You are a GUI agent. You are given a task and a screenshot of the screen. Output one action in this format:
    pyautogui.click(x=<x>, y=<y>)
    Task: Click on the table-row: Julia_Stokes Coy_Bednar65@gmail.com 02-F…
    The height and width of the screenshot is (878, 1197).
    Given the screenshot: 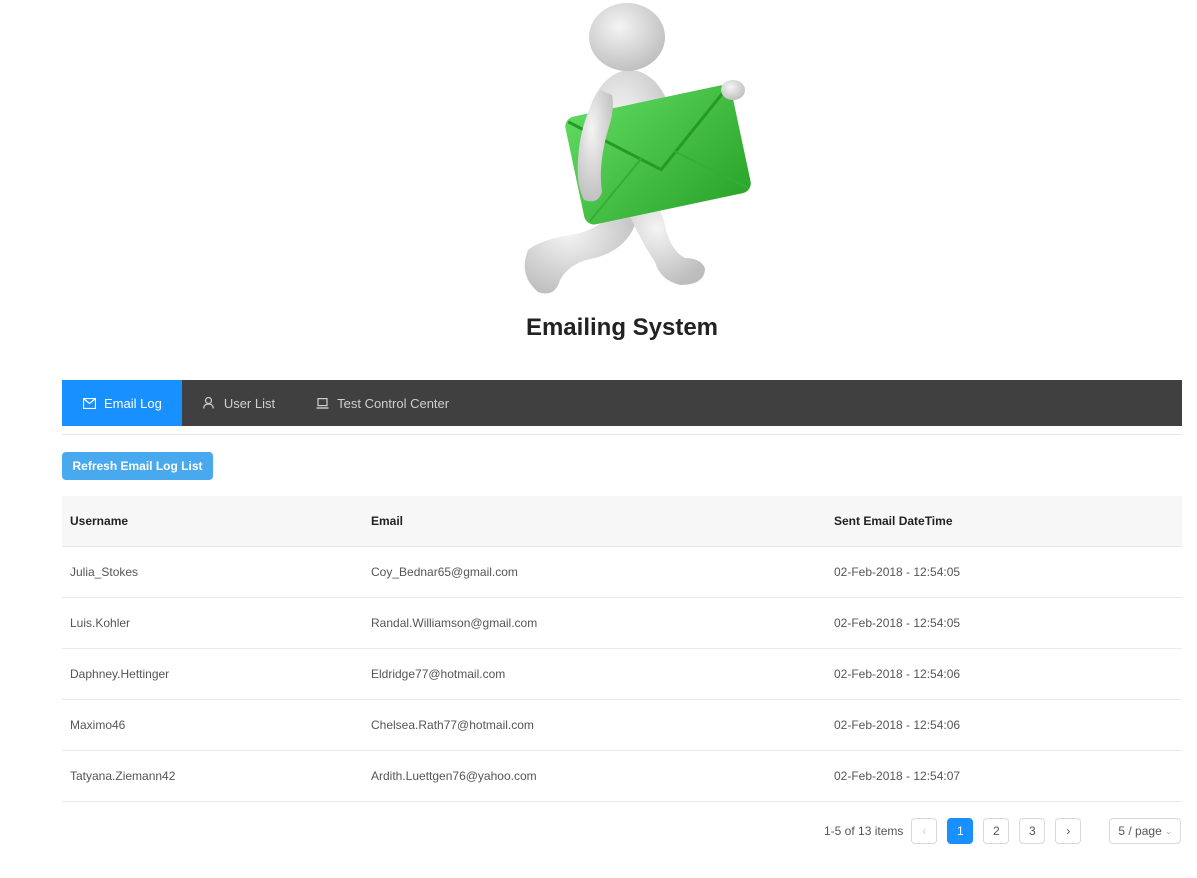 What is the action you would take?
    pyautogui.click(x=622, y=572)
    